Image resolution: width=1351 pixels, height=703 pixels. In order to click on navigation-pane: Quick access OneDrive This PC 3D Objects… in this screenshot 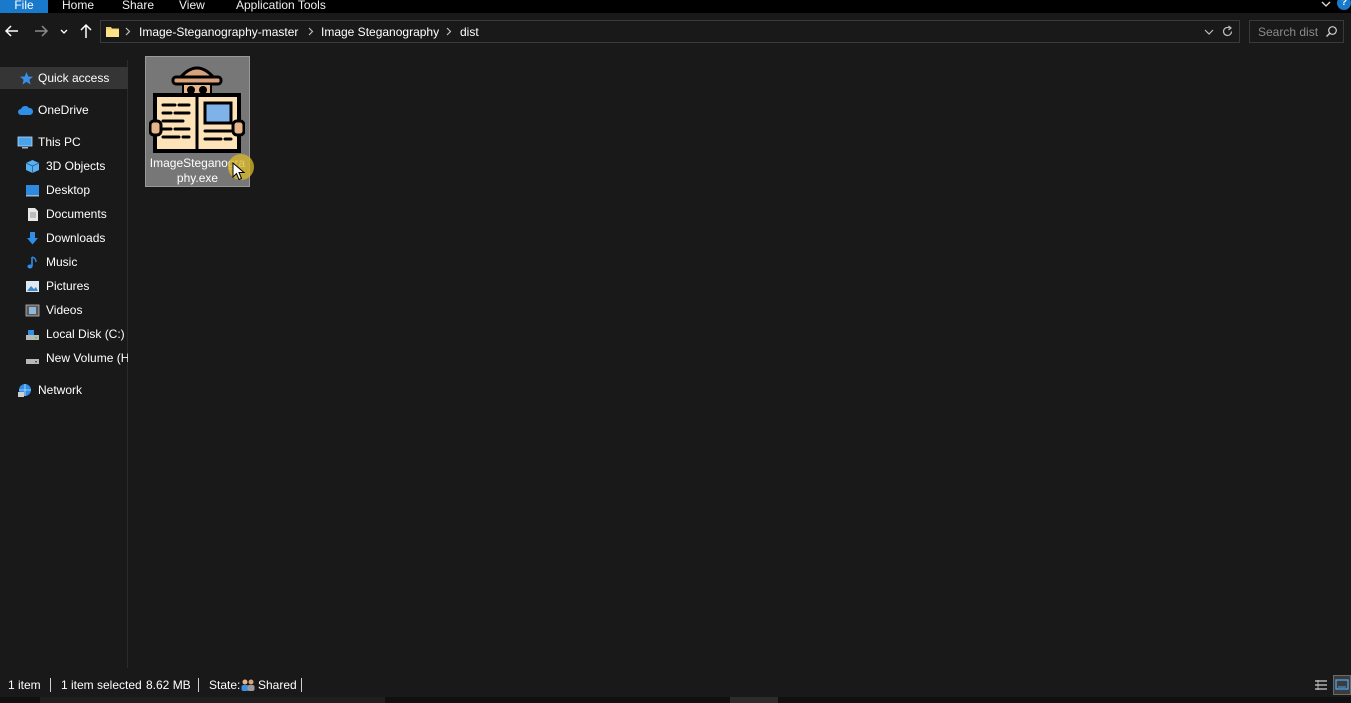, I will do `click(64, 364)`.